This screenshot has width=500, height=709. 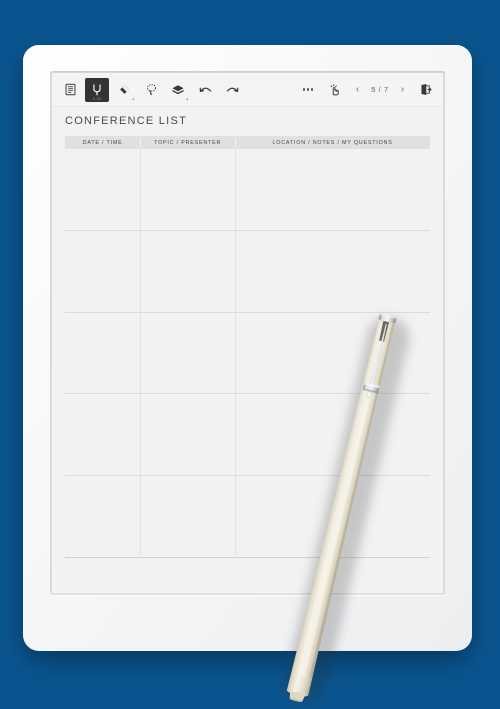 I want to click on lasso-select-icon, so click(x=151, y=90).